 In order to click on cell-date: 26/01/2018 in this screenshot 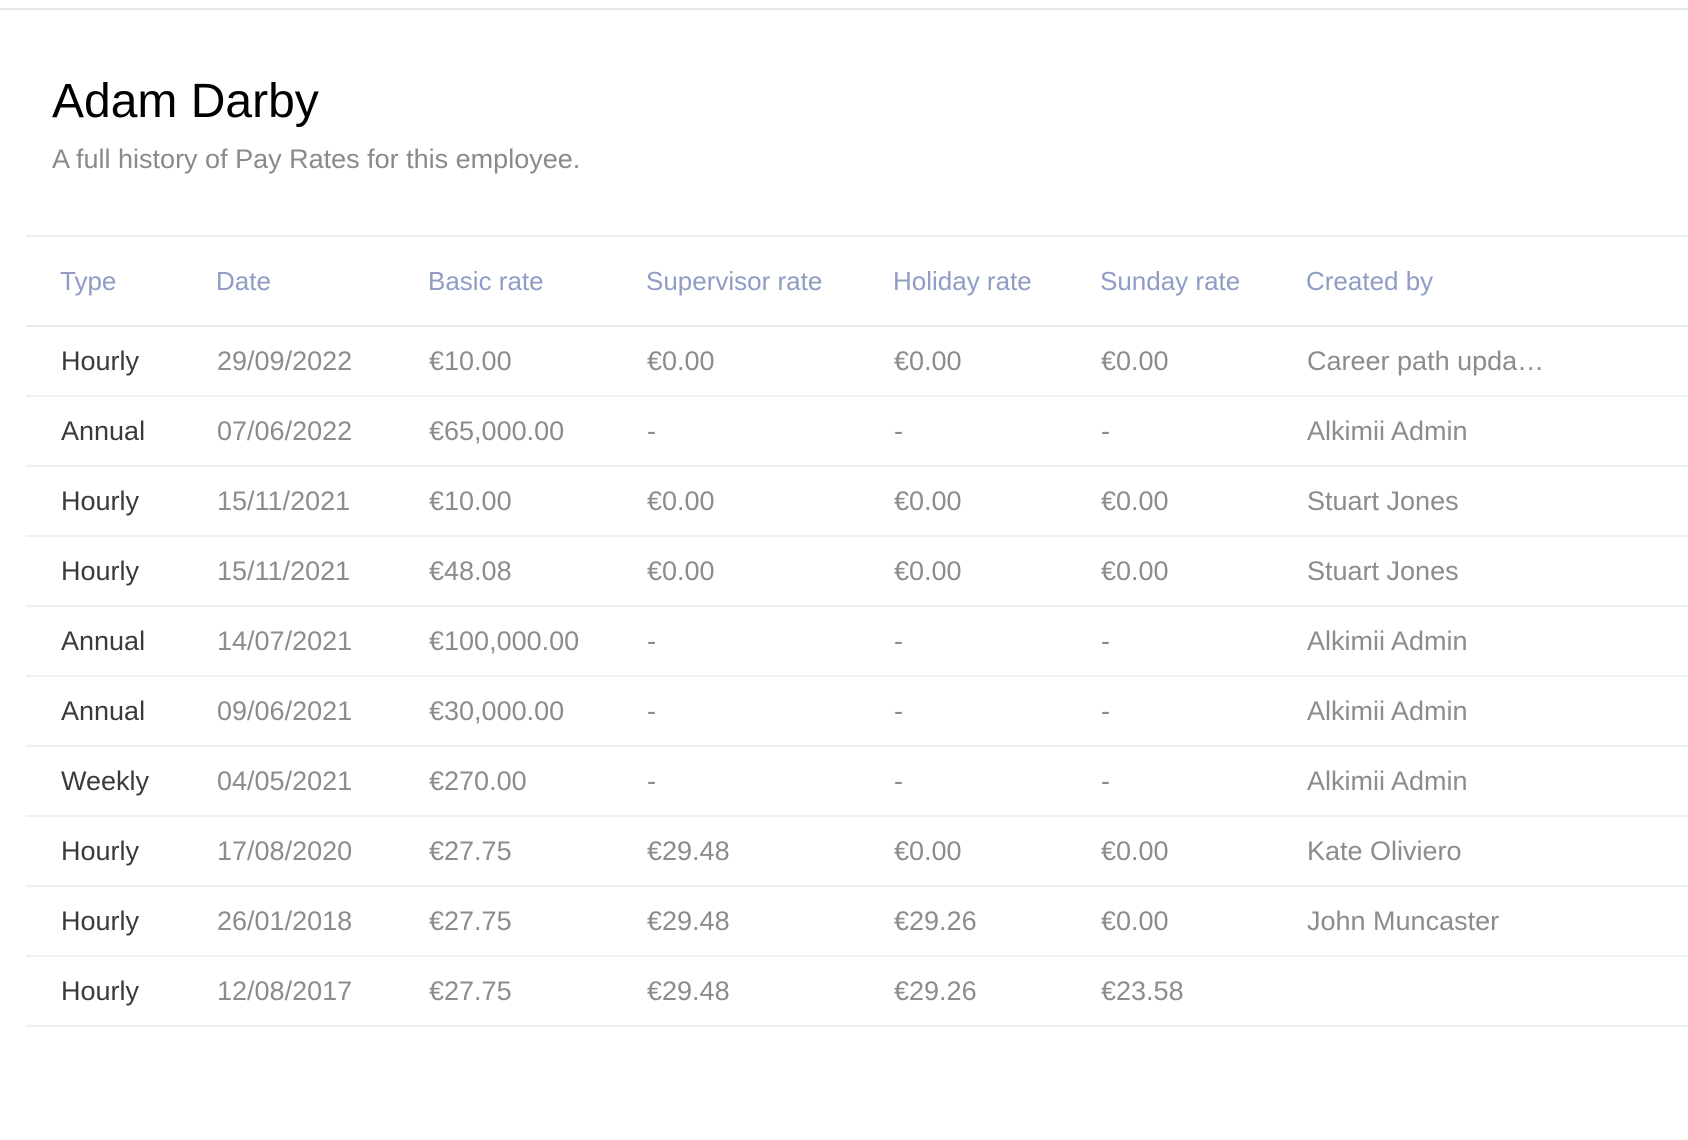, I will do `click(288, 921)`.